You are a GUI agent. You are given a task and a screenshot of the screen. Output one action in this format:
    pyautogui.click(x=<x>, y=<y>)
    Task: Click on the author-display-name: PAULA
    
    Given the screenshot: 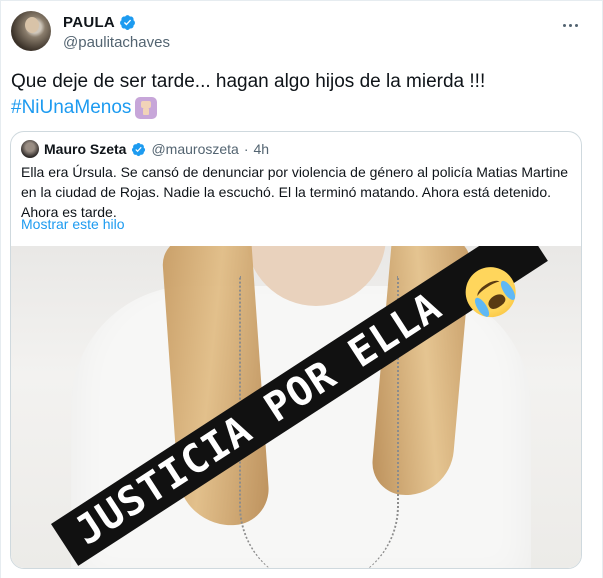 What is the action you would take?
    pyautogui.click(x=89, y=22)
    